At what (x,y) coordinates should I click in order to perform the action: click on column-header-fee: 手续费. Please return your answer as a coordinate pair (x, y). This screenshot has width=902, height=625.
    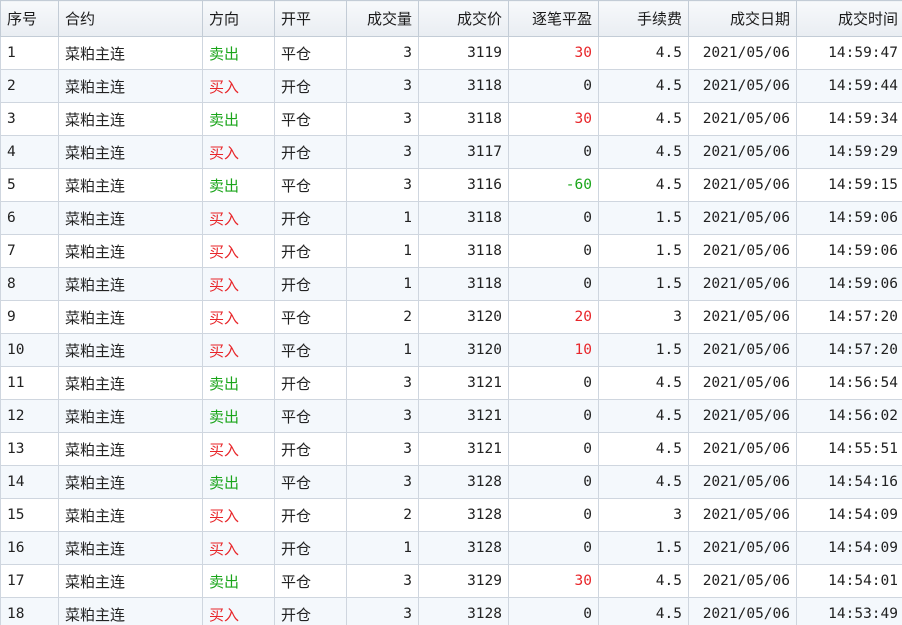
    Looking at the image, I should click on (643, 18).